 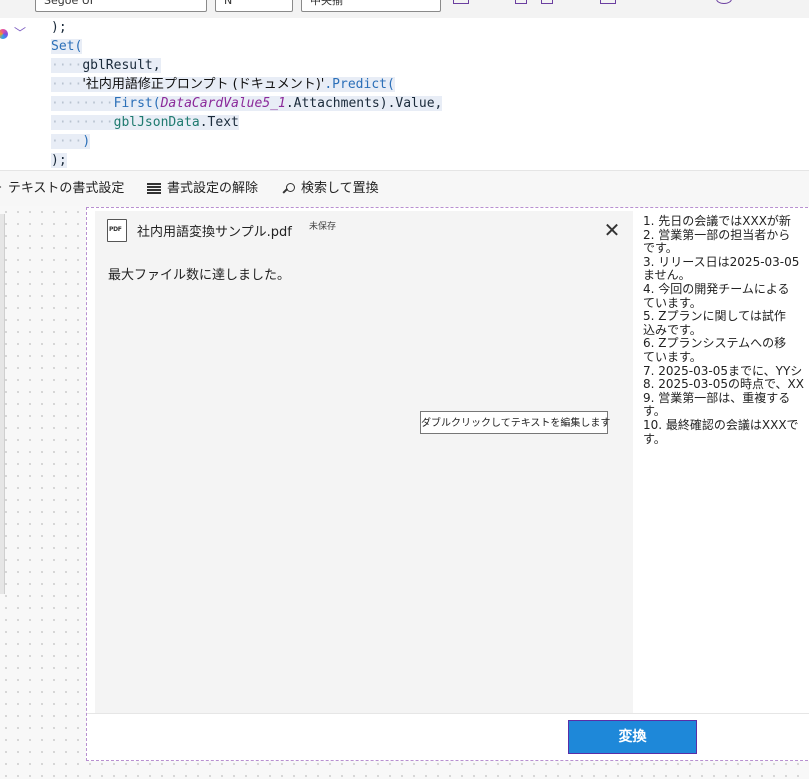 I want to click on insert-icon, so click(x=461, y=2).